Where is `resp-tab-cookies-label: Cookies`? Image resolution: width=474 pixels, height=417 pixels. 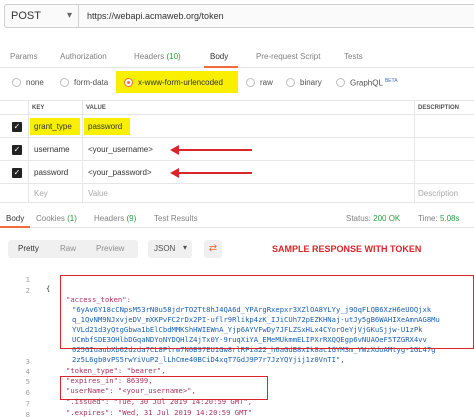
resp-tab-cookies-label: Cookies is located at coordinates (50, 218).